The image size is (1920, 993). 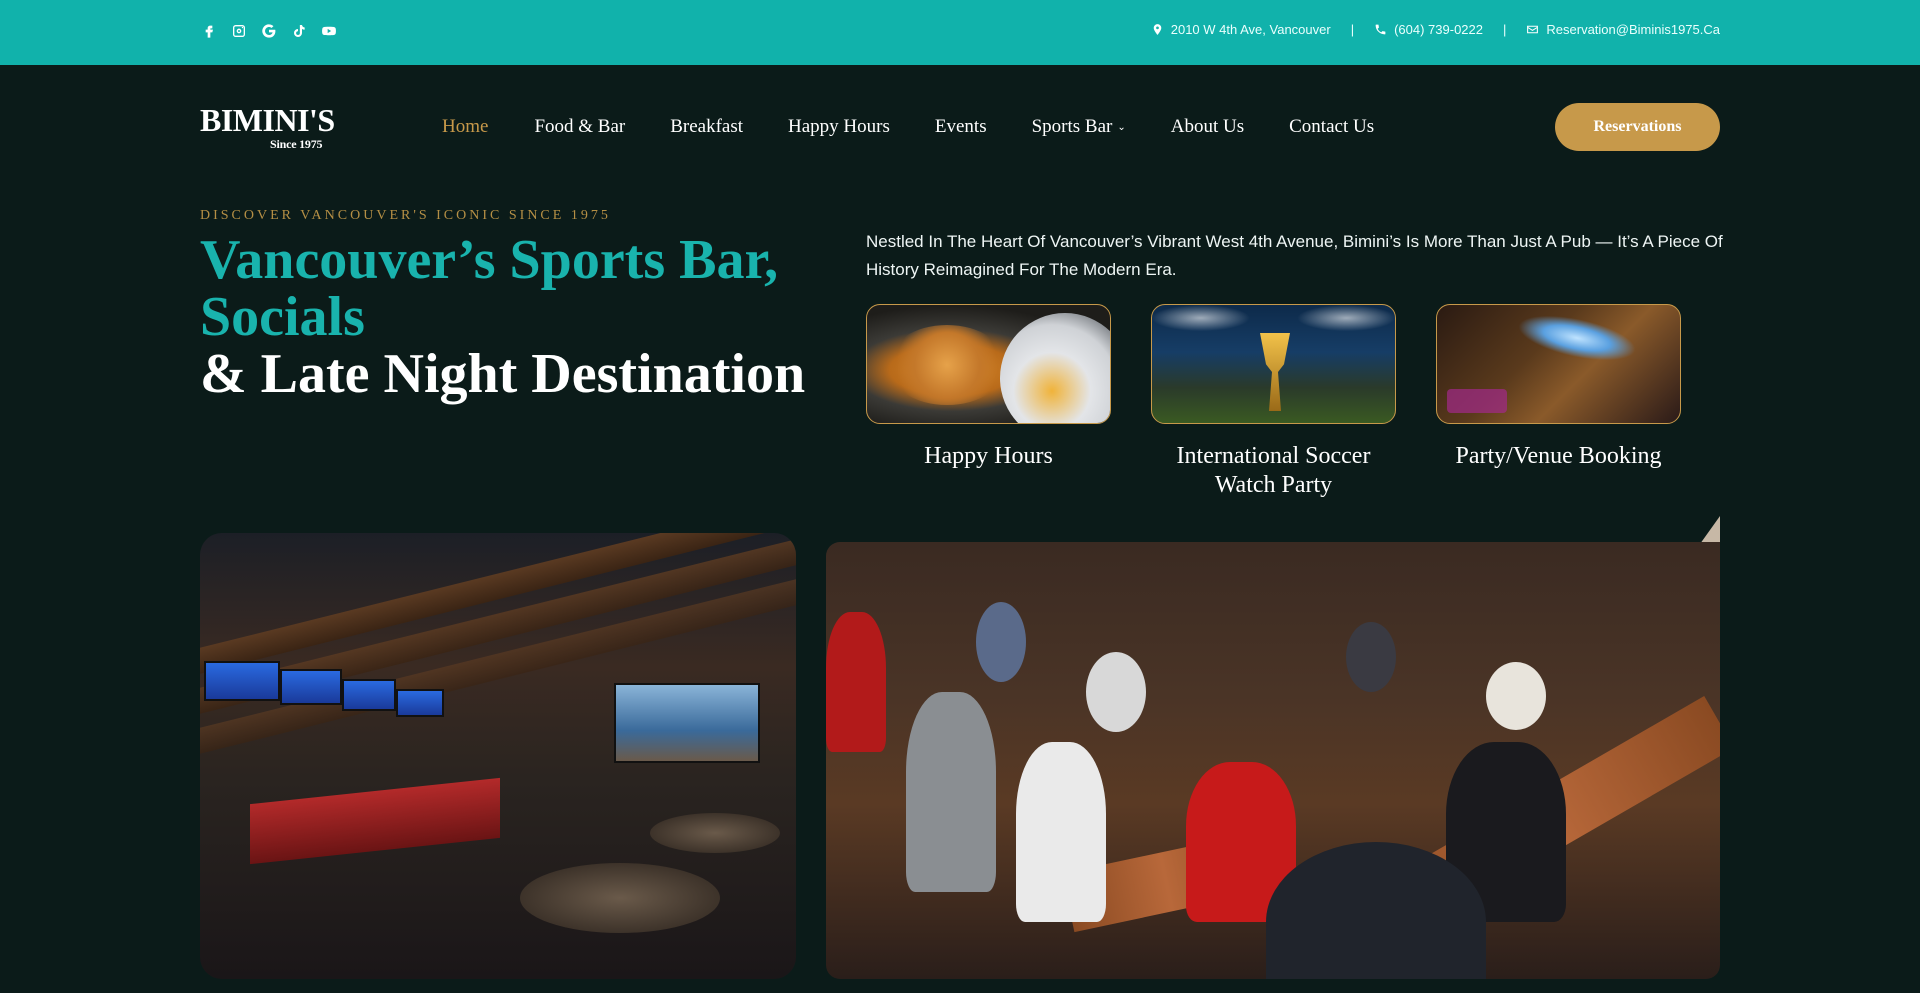 I want to click on email-text: Reservation@Biminis1975.Ca, so click(x=1633, y=29).